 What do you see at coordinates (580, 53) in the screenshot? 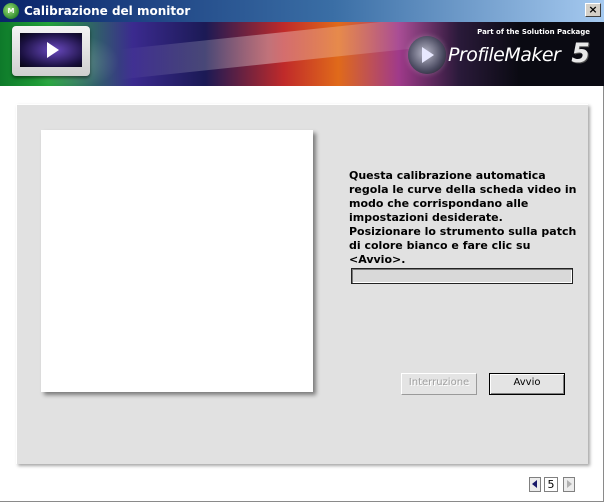
I see `product-version: 5` at bounding box center [580, 53].